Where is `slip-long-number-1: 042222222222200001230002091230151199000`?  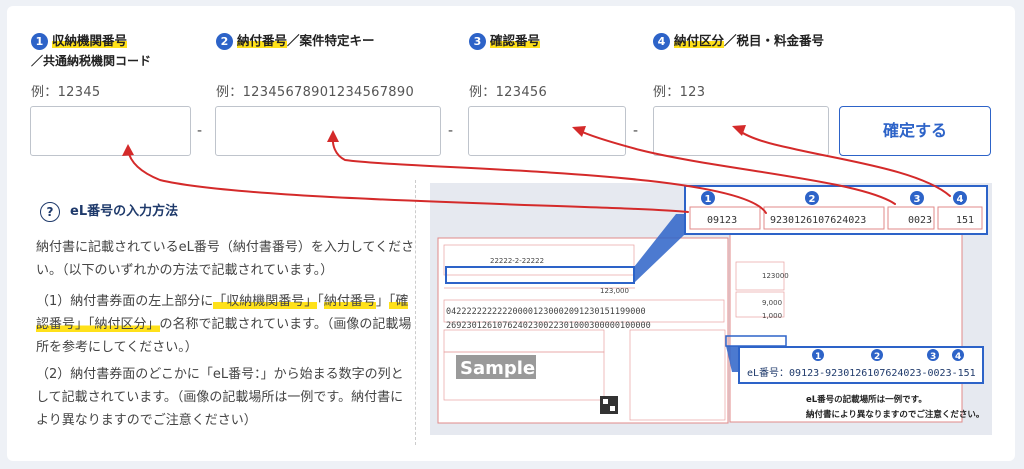
slip-long-number-1: 042222222222200001230002091230151199000 is located at coordinates (546, 312).